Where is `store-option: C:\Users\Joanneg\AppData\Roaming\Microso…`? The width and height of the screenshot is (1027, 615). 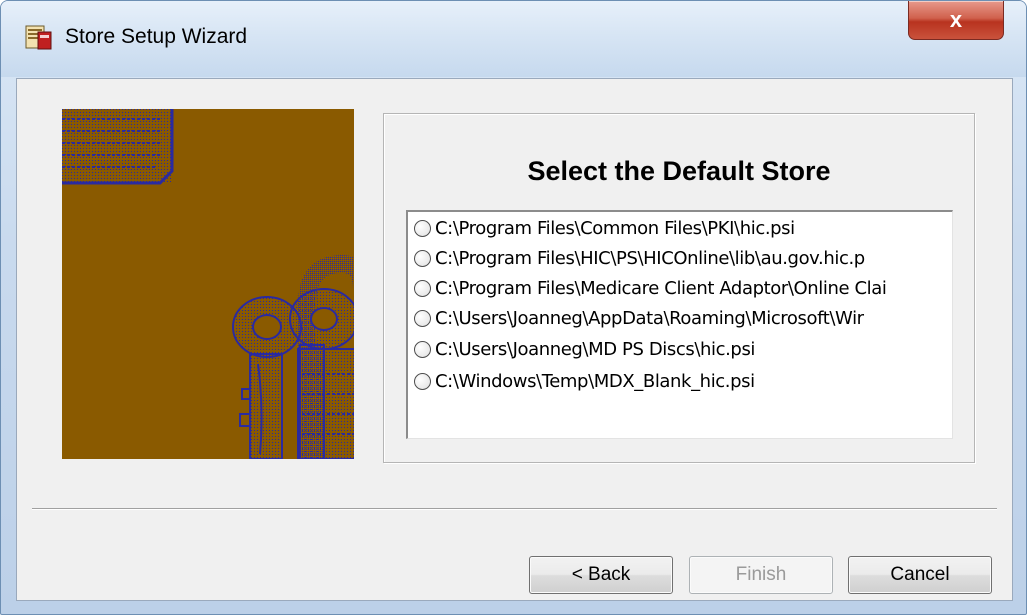 store-option: C:\Users\Joanneg\AppData\Roaming\Microso… is located at coordinates (683, 318).